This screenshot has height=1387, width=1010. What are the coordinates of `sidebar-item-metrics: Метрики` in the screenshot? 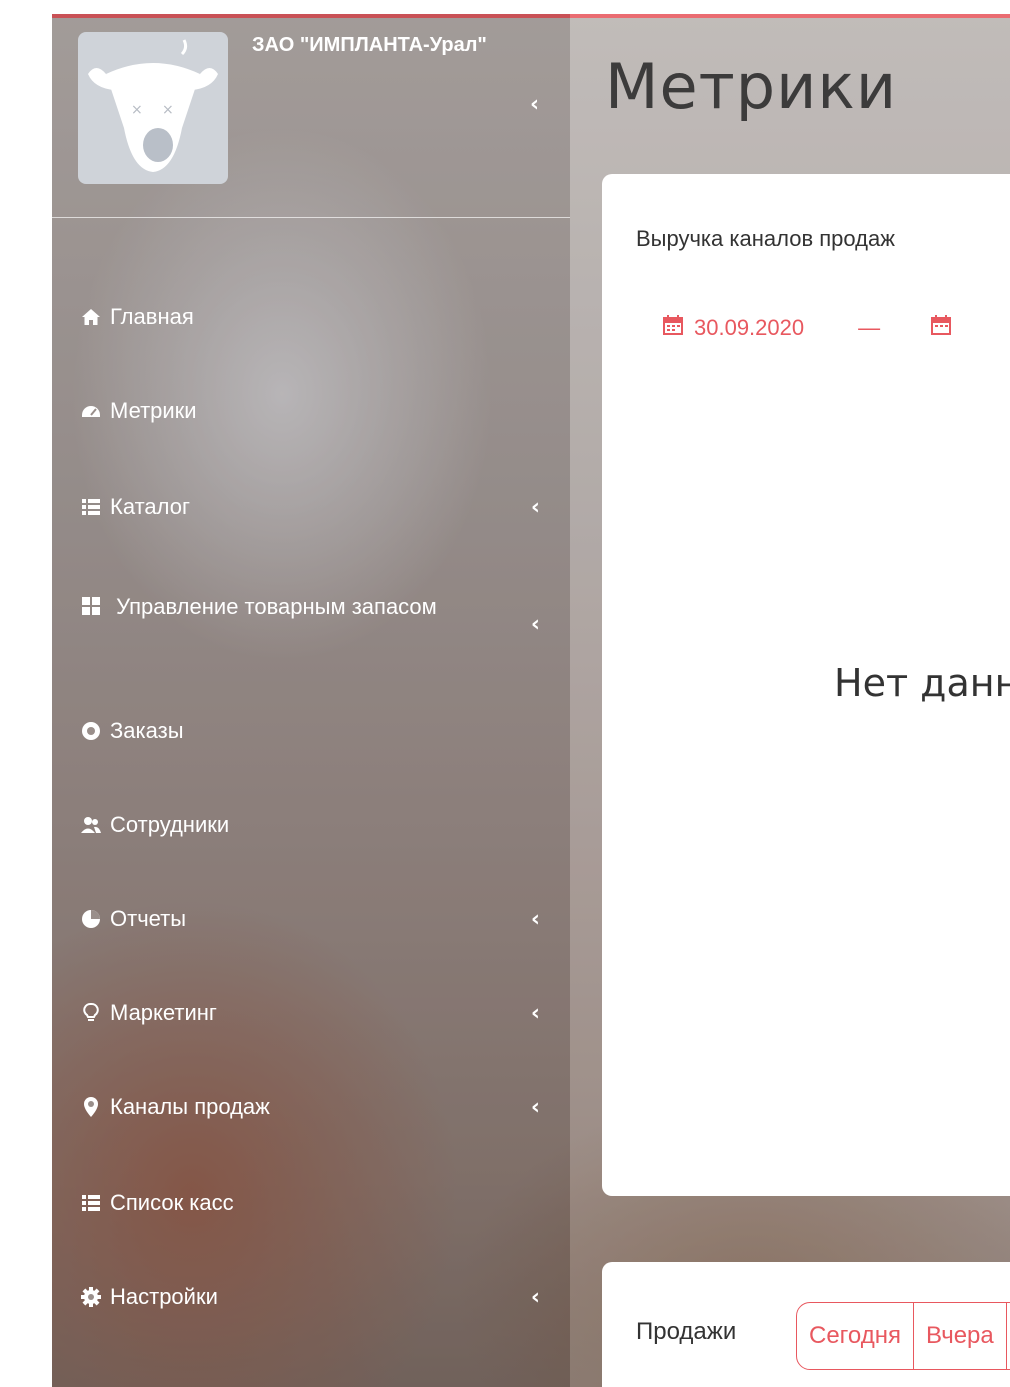 It's located at (325, 411).